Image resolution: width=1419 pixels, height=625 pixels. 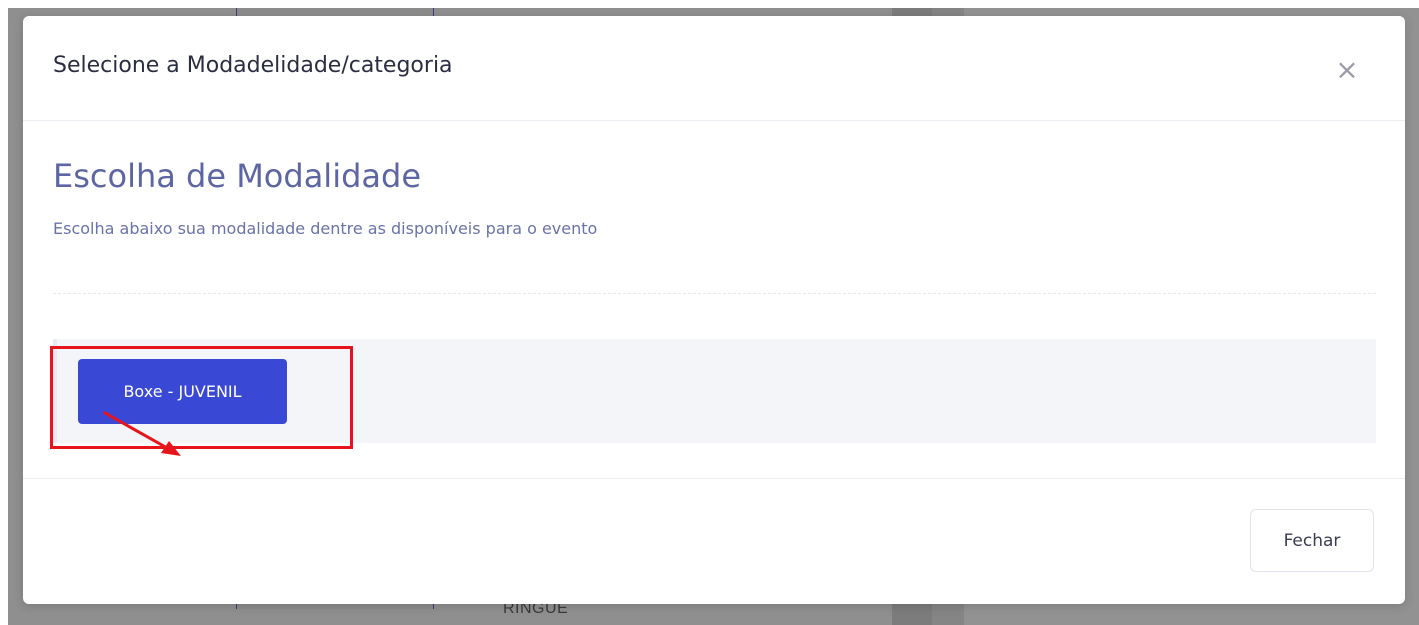 What do you see at coordinates (1347, 70) in the screenshot?
I see `close-icon: ×` at bounding box center [1347, 70].